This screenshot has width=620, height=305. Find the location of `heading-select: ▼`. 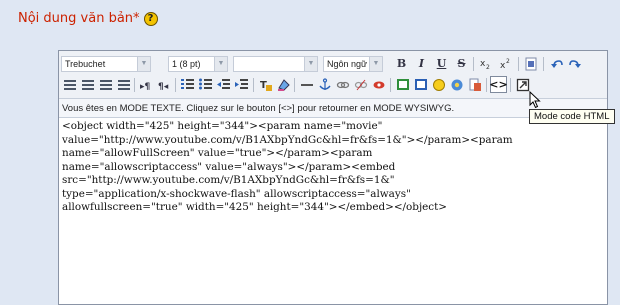

heading-select: ▼ is located at coordinates (275, 64).